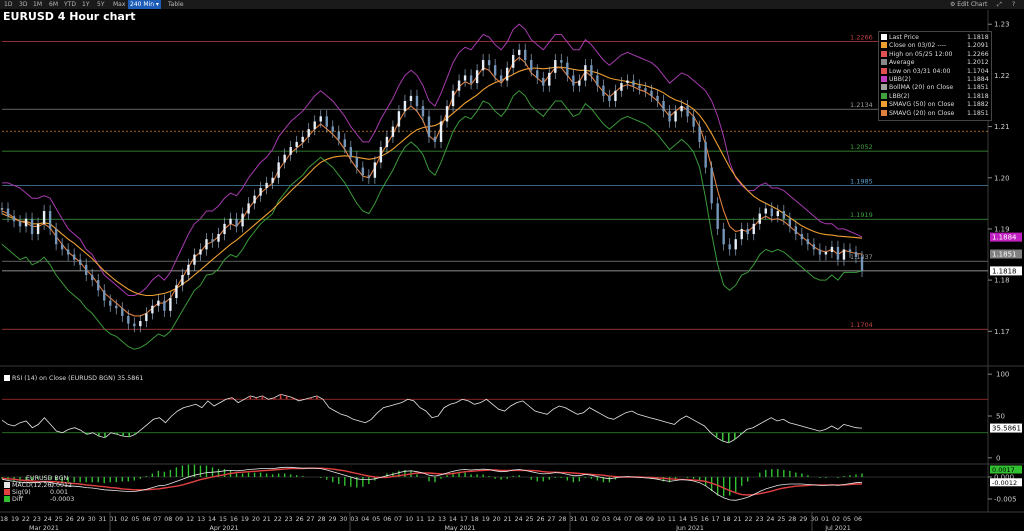  I want to click on legend-row: UBB(2) 1.1884, so click(935, 79).